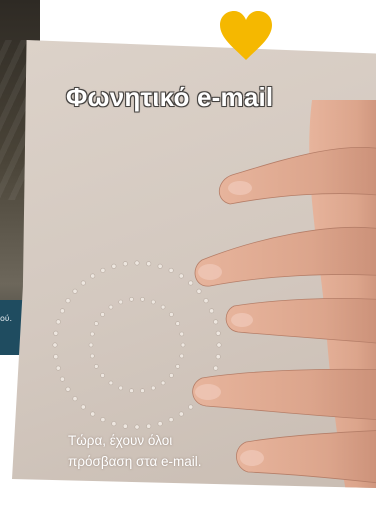  I want to click on leaflet-tagline: Τώρα, έχουν όλοι πρόσβαση στα e-mail., so click(135, 451).